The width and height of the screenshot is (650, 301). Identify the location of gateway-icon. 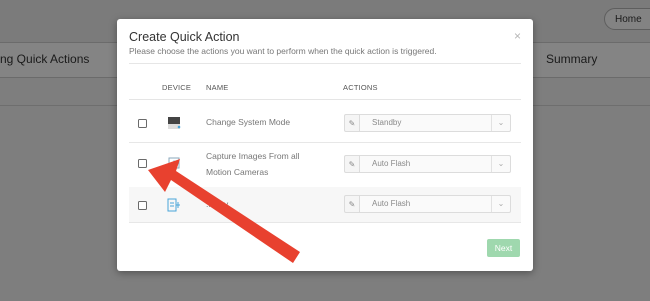
(173, 205).